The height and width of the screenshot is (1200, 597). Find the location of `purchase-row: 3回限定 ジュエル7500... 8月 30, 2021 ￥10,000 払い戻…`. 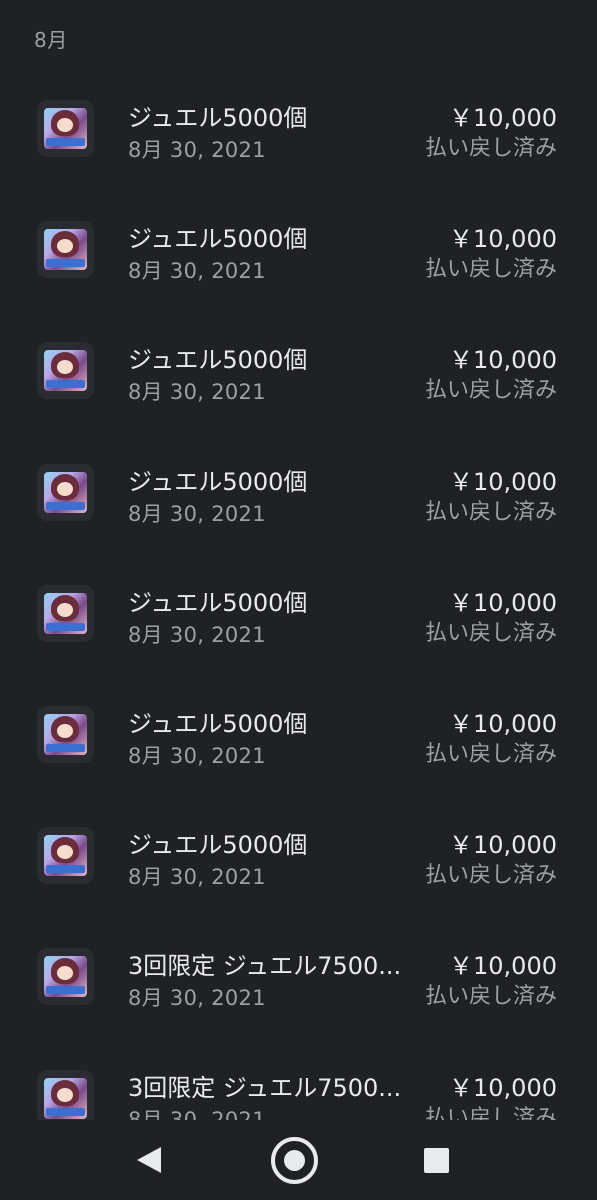

purchase-row: 3回限定 ジュエル7500... 8月 30, 2021 ￥10,000 払い戻… is located at coordinates (298, 990).